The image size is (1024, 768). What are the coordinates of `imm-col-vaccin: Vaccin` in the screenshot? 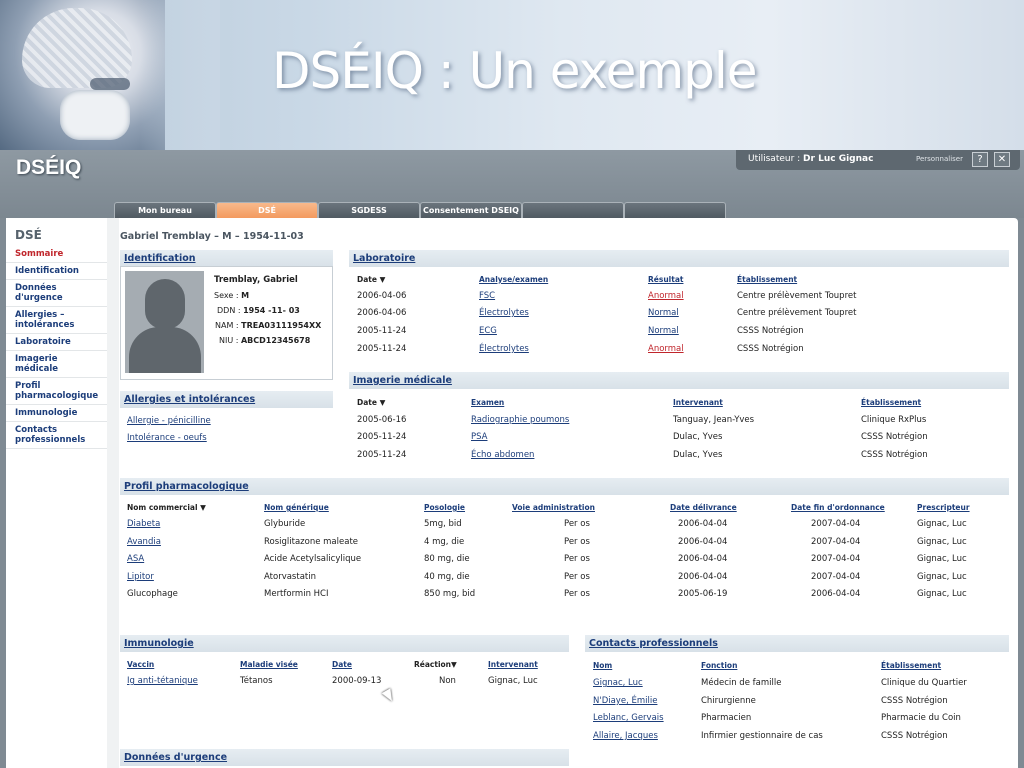 It's located at (140, 664).